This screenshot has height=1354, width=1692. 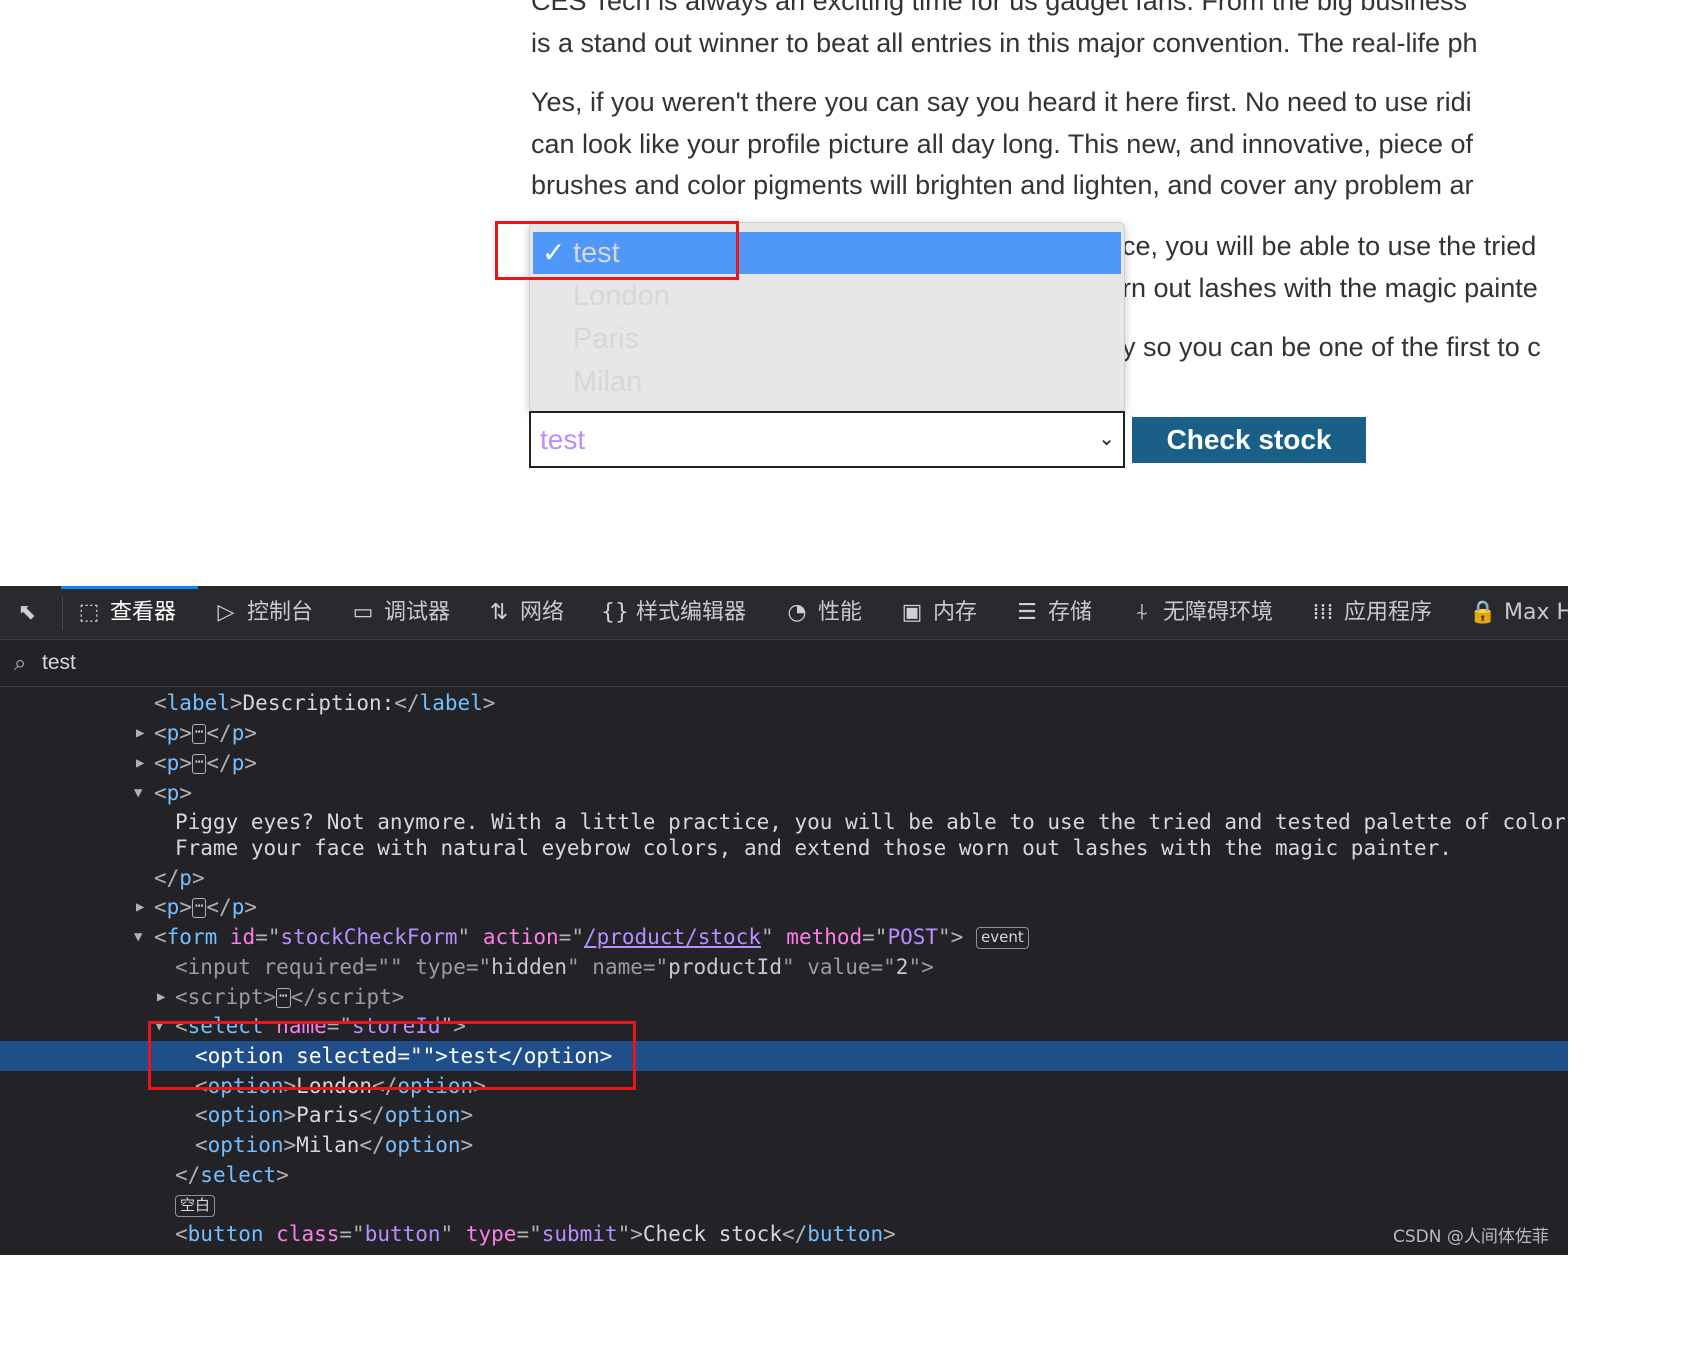 I want to click on tab-label: 内存, so click(x=955, y=612).